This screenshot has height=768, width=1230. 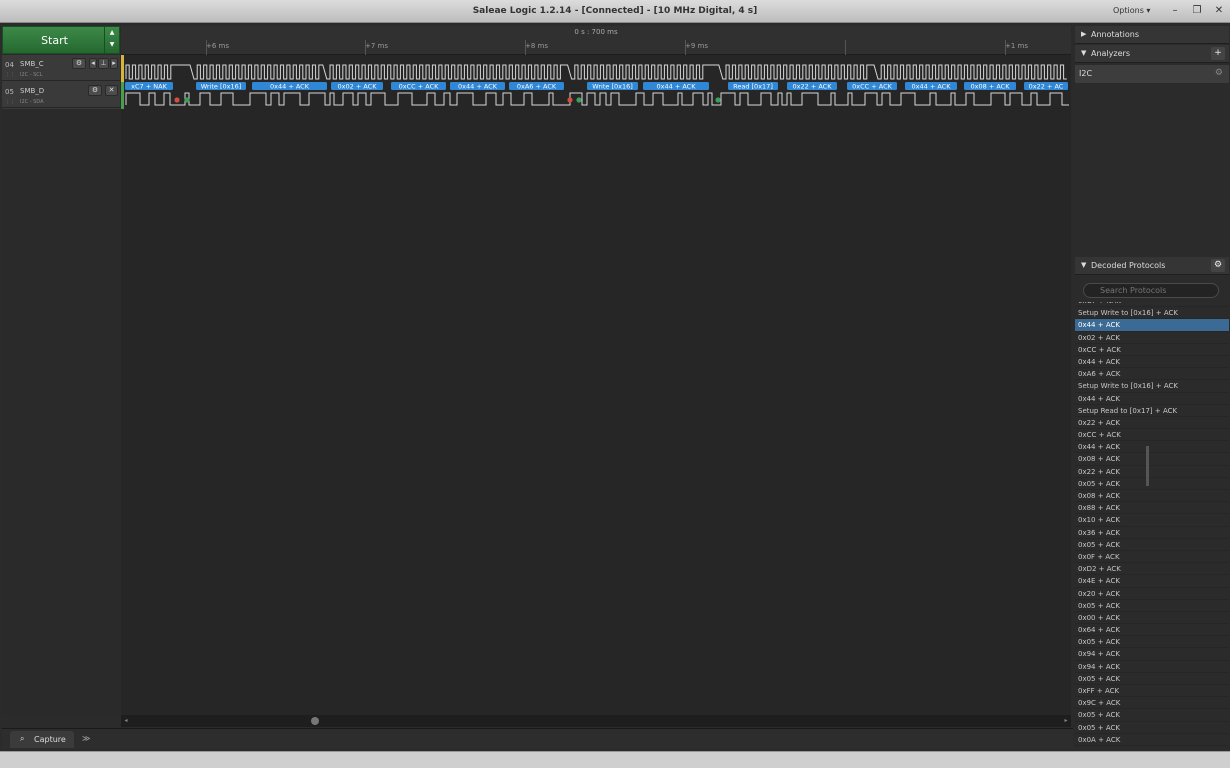 I want to click on close-button: ✕, so click(x=1219, y=10).